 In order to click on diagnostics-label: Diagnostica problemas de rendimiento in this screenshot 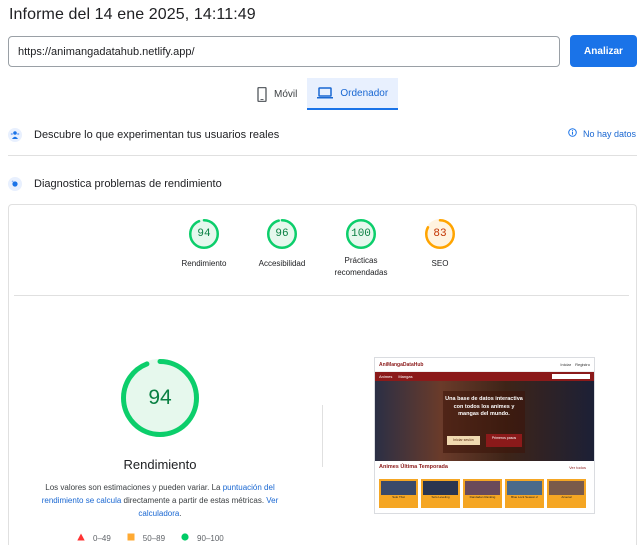, I will do `click(128, 184)`.